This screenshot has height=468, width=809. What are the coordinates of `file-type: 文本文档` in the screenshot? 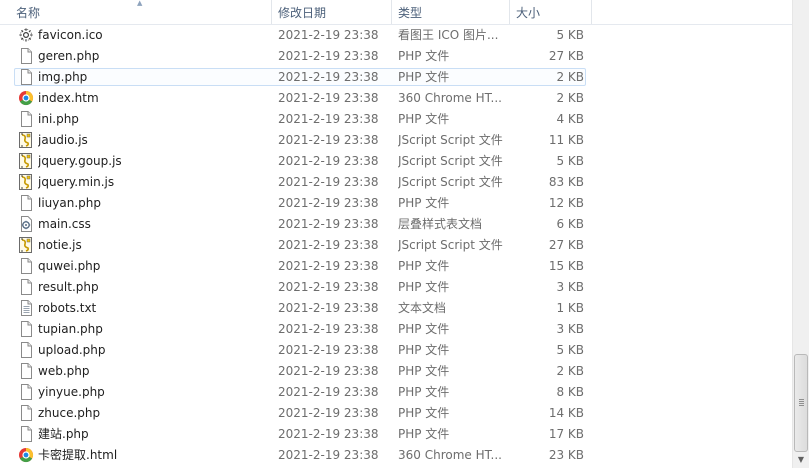 It's located at (422, 308).